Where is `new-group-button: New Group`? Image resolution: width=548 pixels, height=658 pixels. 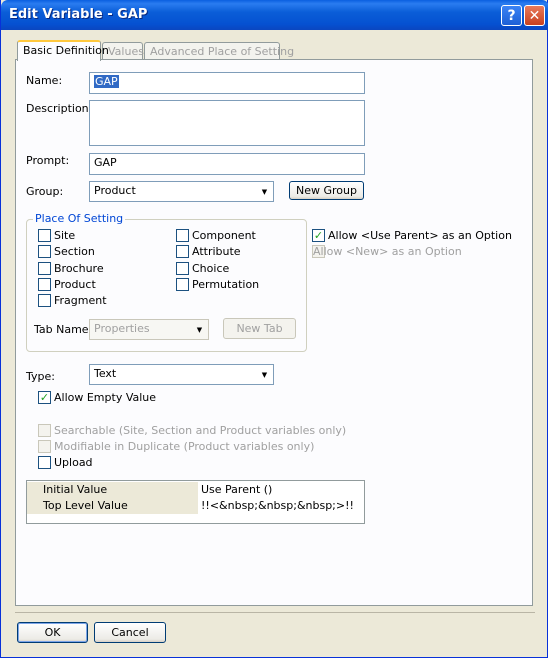 new-group-button: New Group is located at coordinates (326, 190).